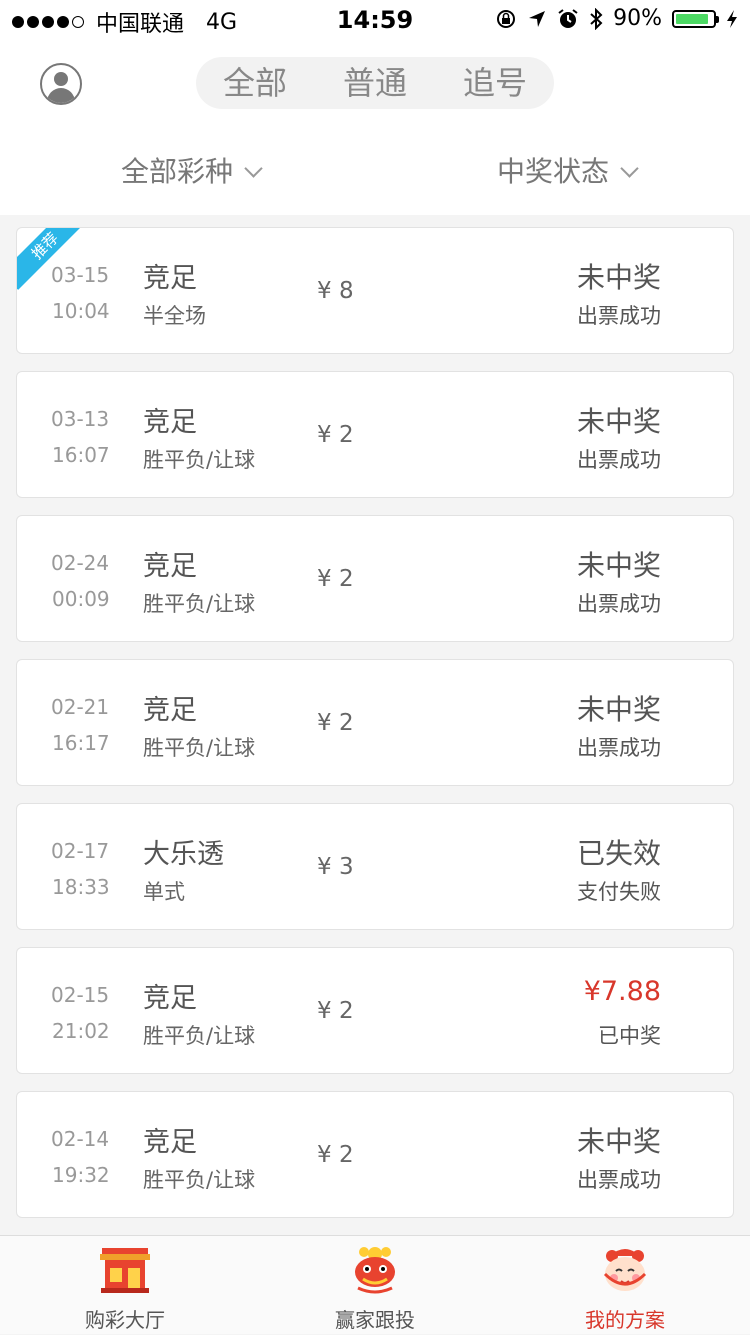 The image size is (750, 1335). I want to click on order-card: 推荐 03-15 10:04 竞足 半全场 ¥ 8 未中奖 出票成功, so click(375, 290).